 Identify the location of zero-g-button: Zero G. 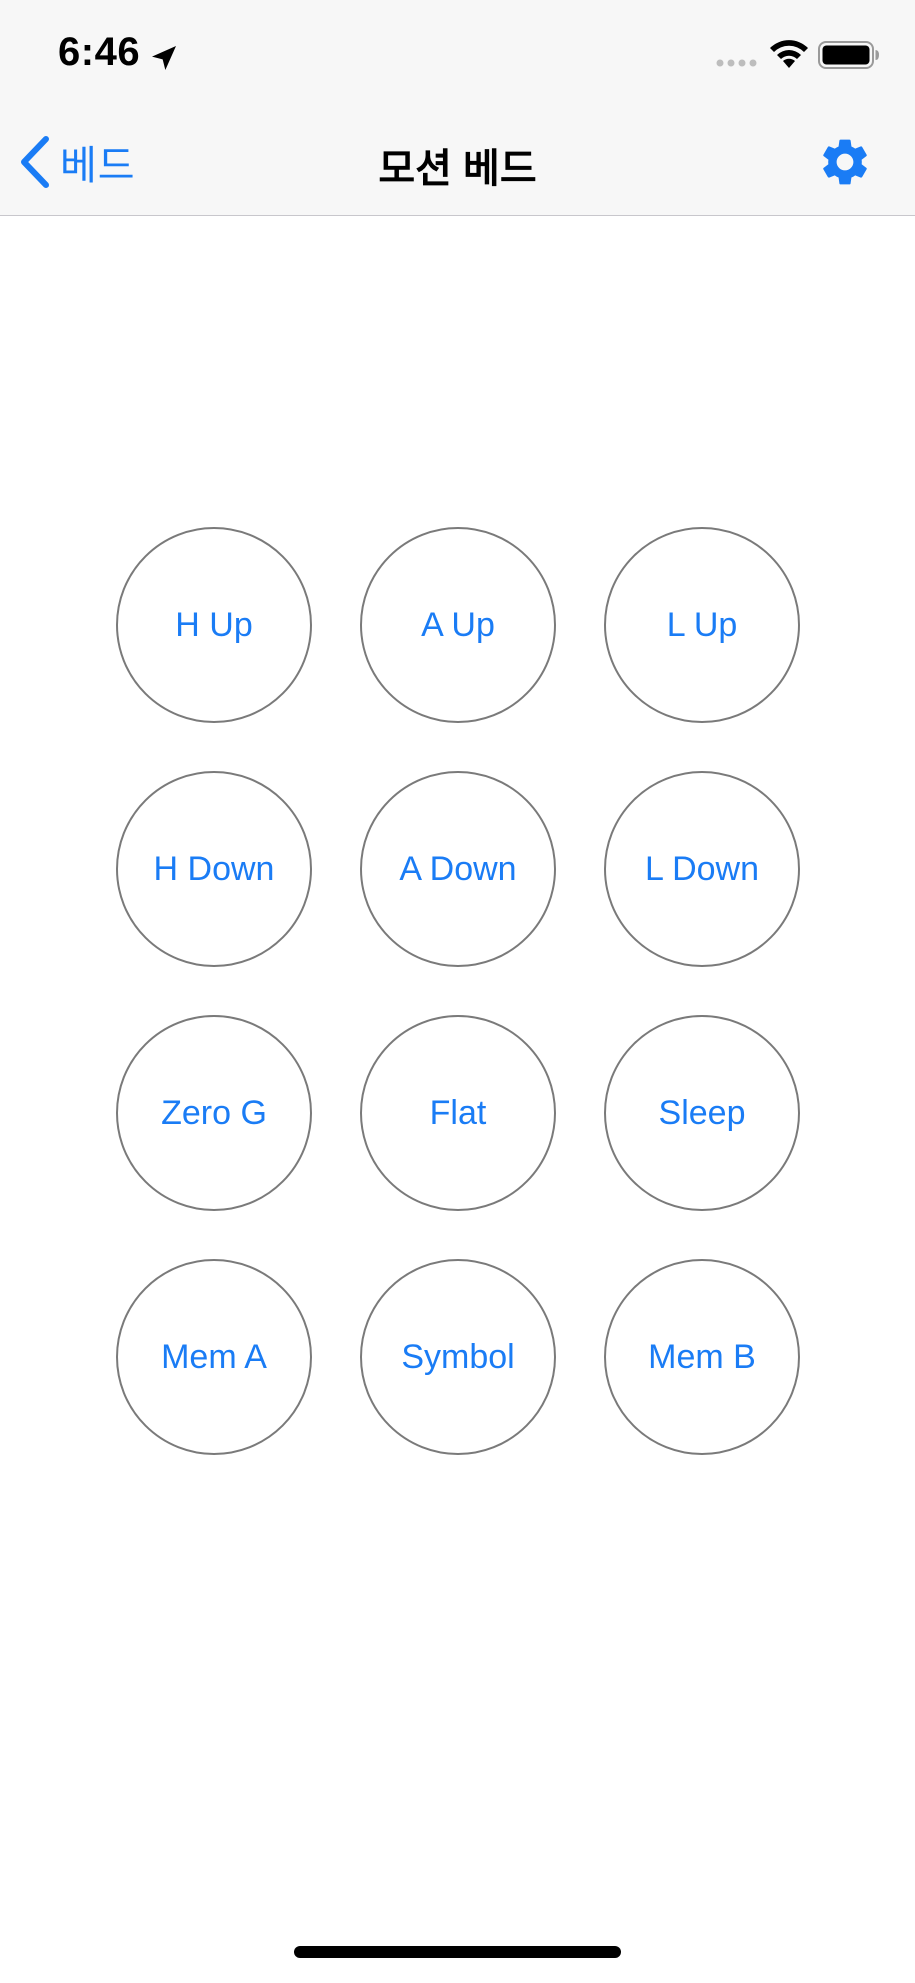
(214, 1113).